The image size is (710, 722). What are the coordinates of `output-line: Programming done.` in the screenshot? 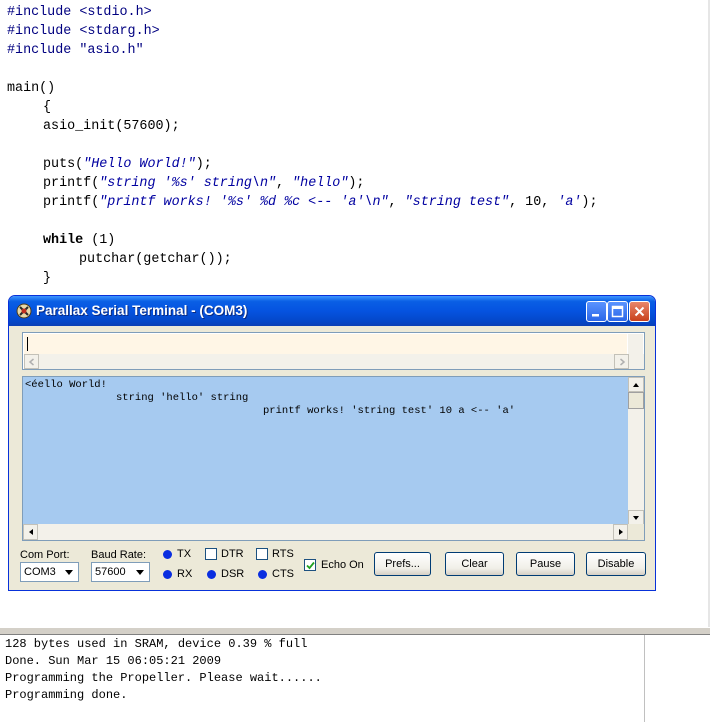 It's located at (66, 695).